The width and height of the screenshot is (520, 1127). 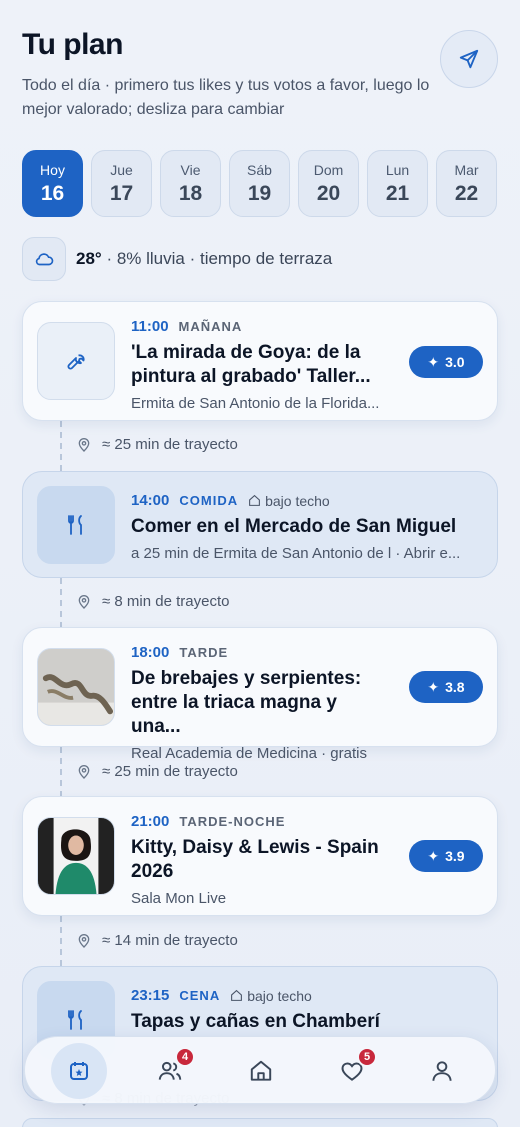 What do you see at coordinates (72, 44) in the screenshot?
I see `page-title: Tu plan` at bounding box center [72, 44].